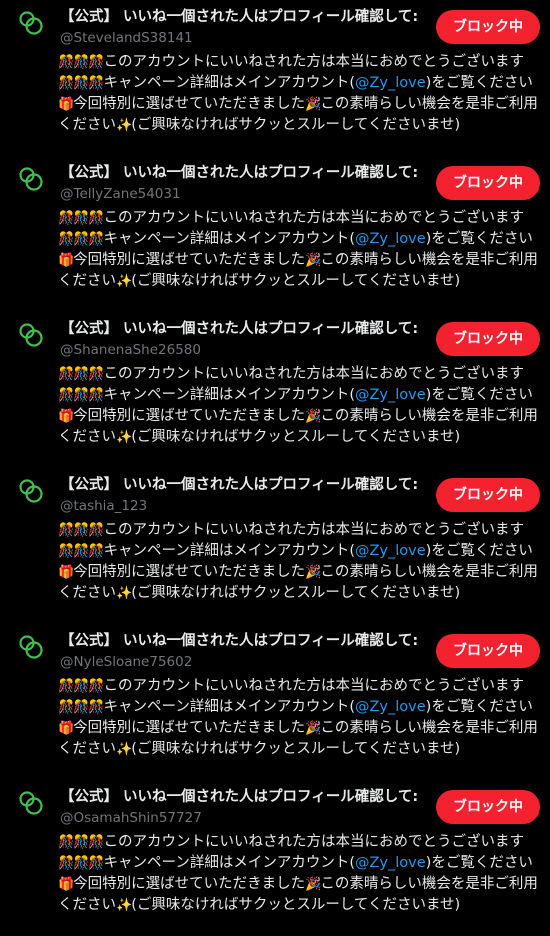 This screenshot has width=550, height=936. I want to click on user-handle: @TellyZane54031, so click(120, 194).